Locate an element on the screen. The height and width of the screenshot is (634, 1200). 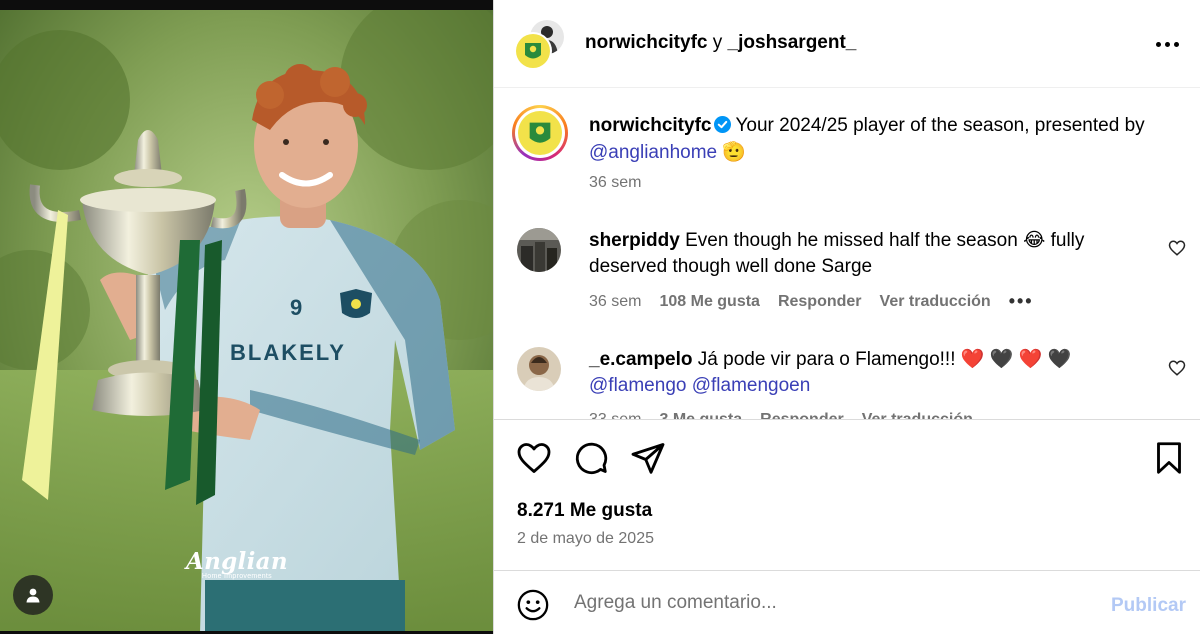
comment-composer: Publicar is located at coordinates (847, 602).